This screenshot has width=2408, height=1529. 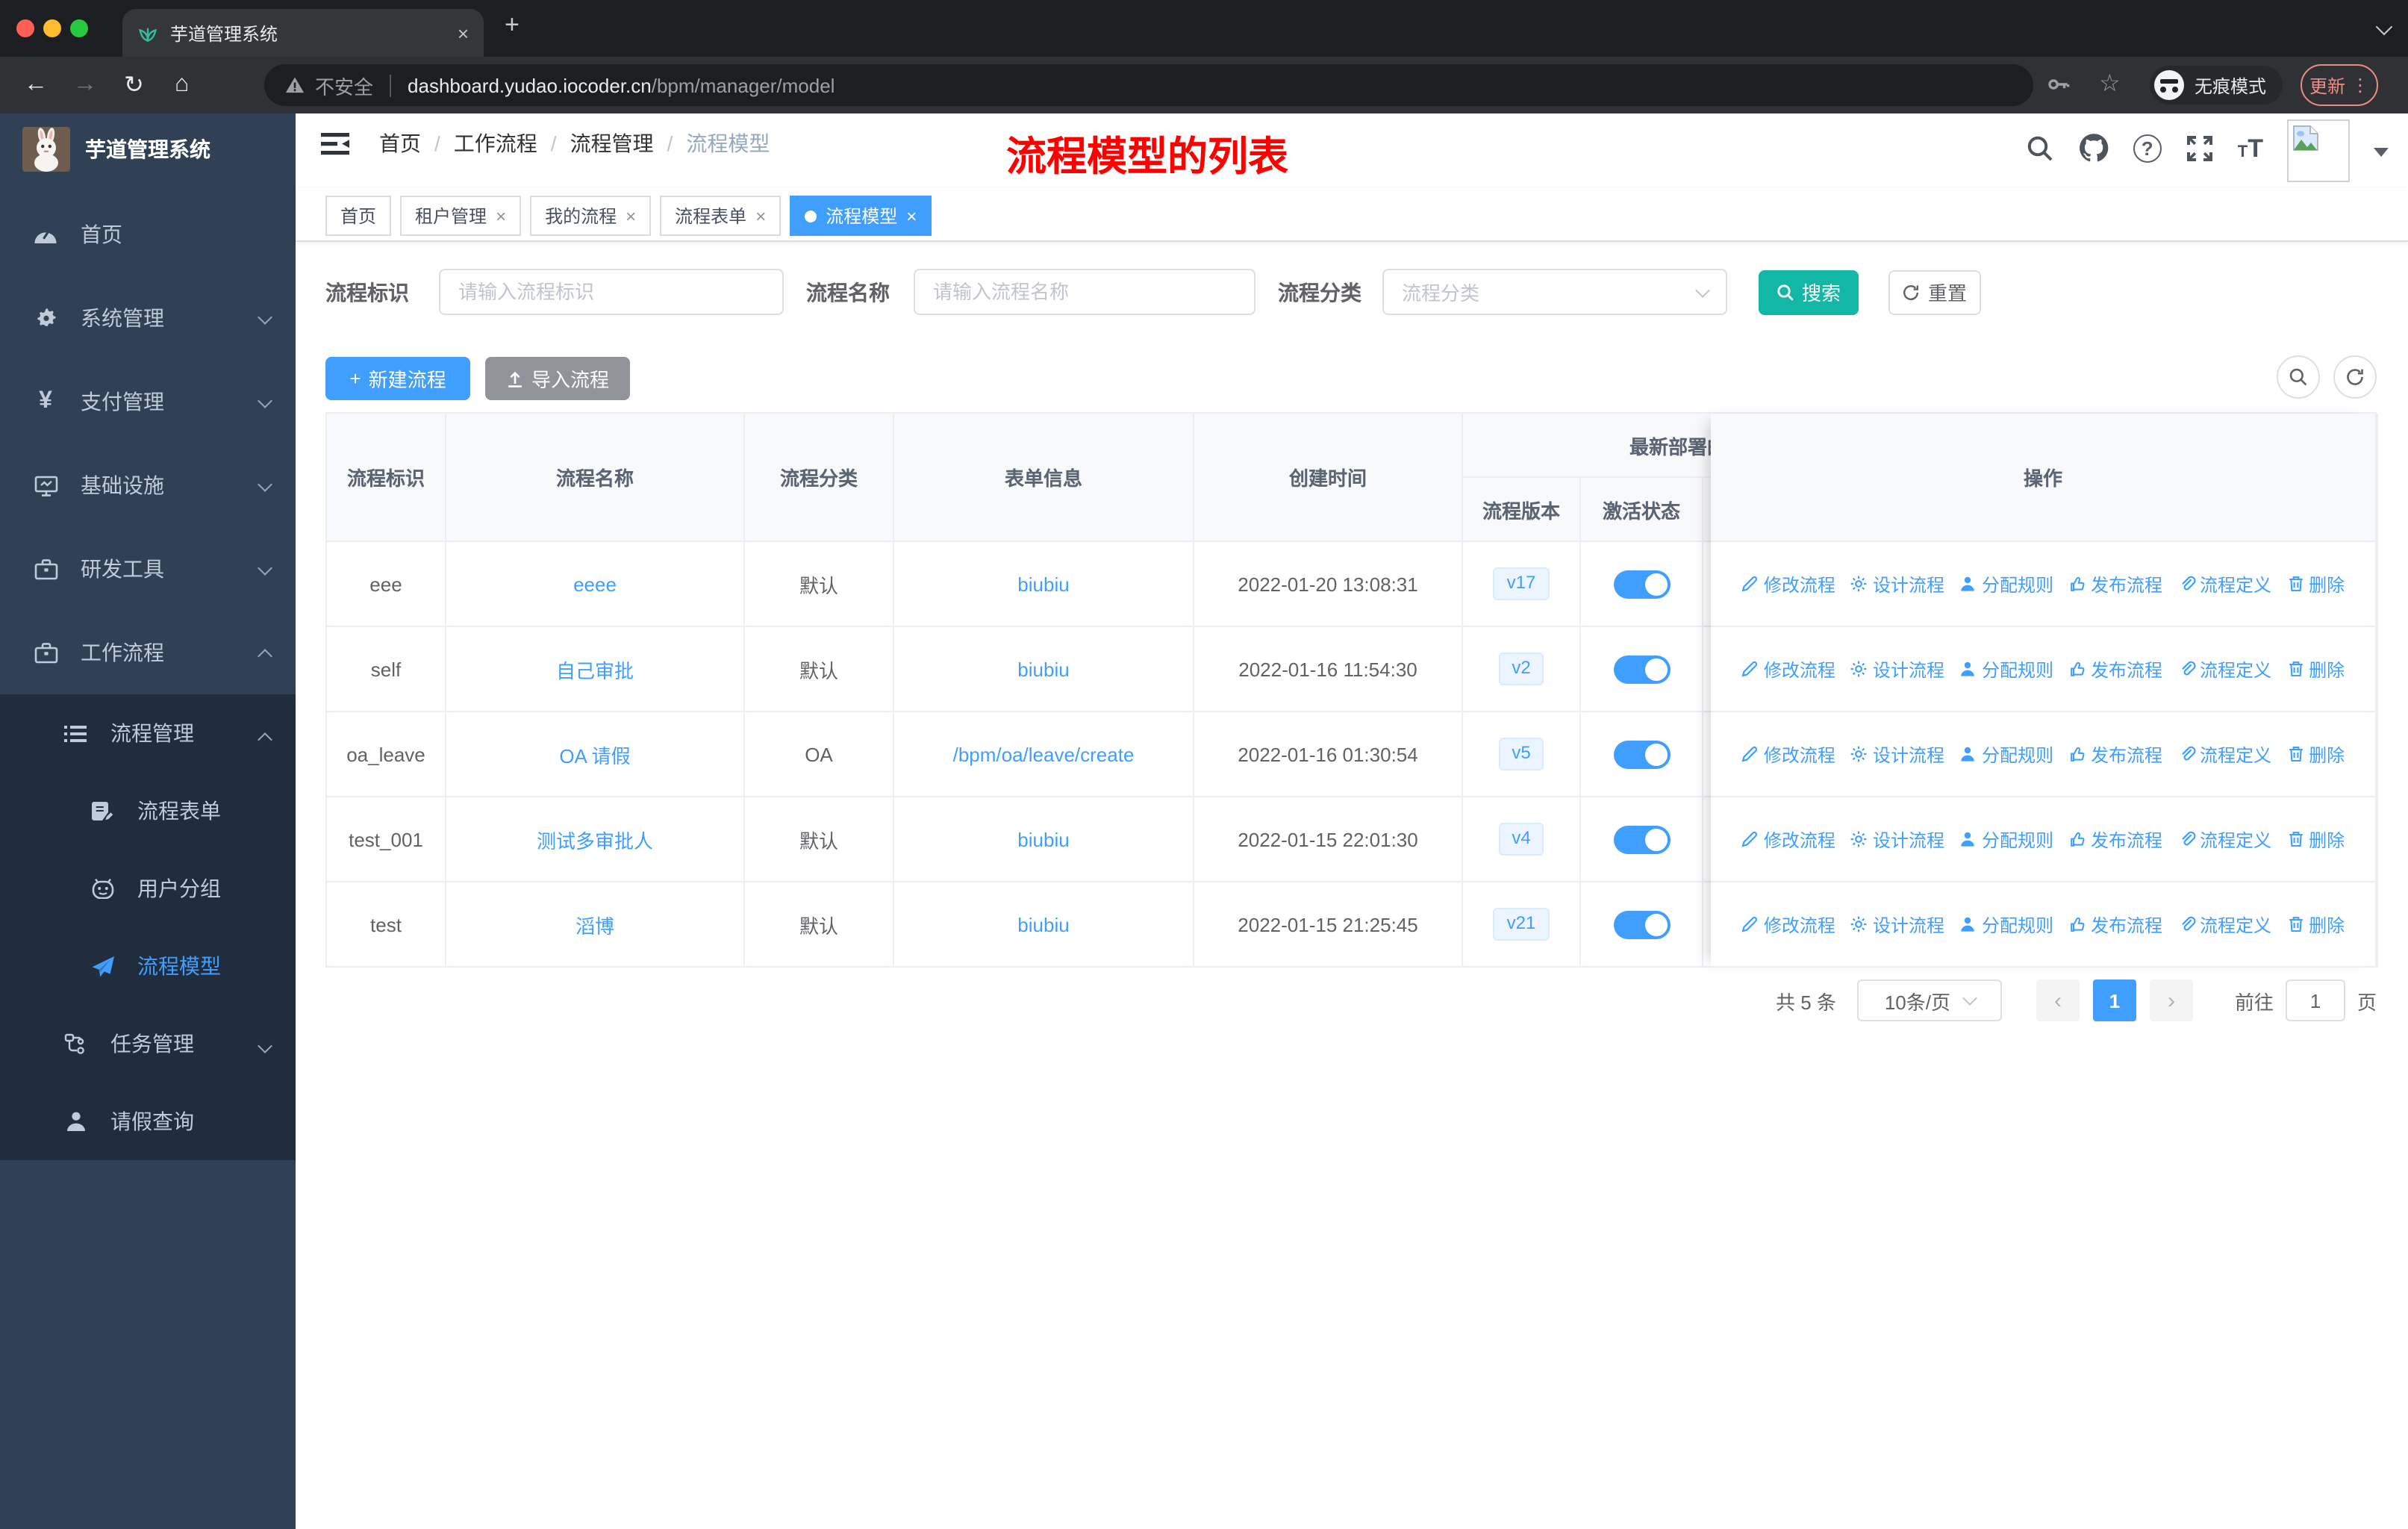 What do you see at coordinates (148, 888) in the screenshot?
I see `sidebar-item-user-group: 用户分组` at bounding box center [148, 888].